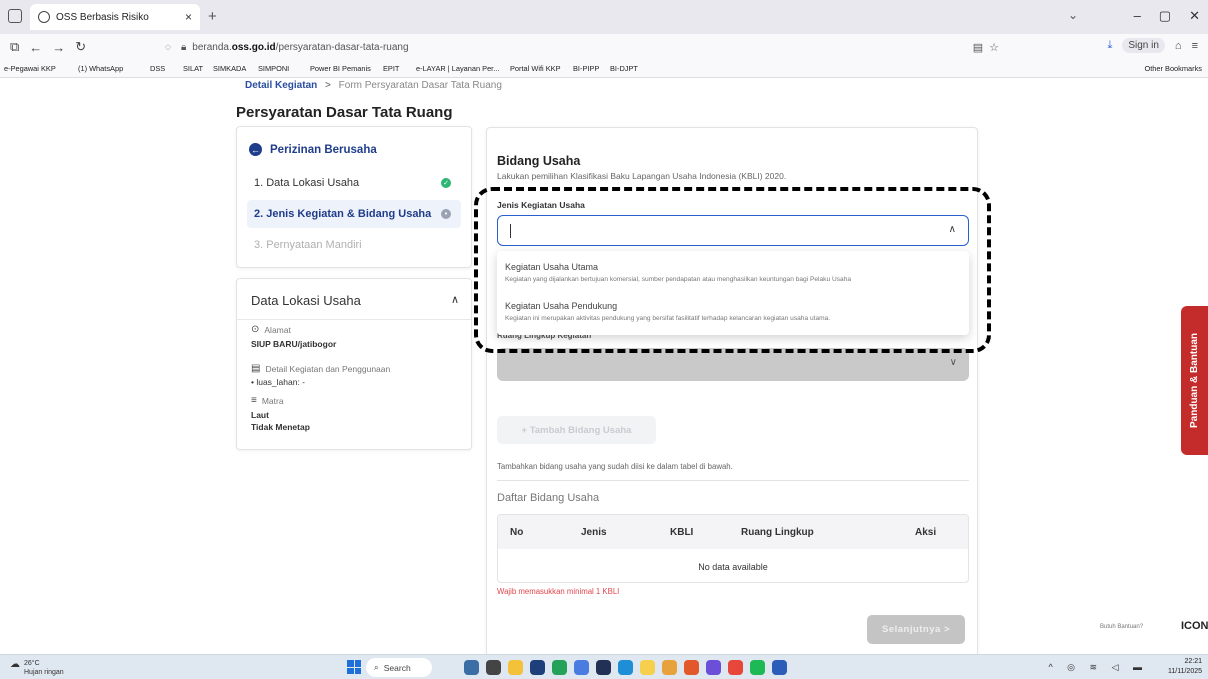 The height and width of the screenshot is (679, 1208). I want to click on list-title: Daftar Bidang Usaha, so click(548, 498).